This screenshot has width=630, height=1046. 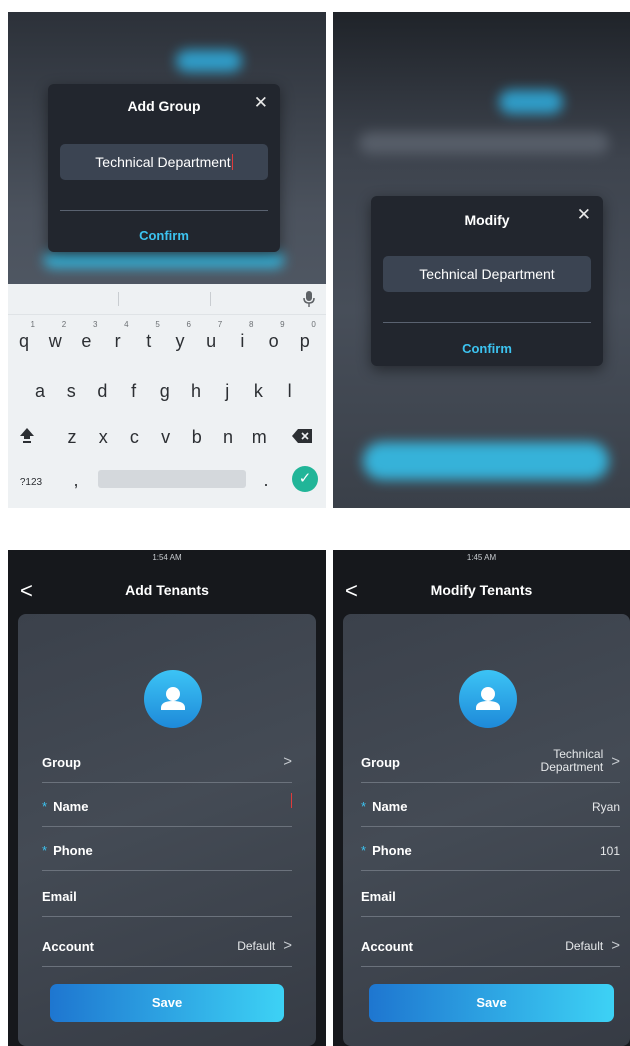 What do you see at coordinates (71, 391) in the screenshot?
I see `key-s: s` at bounding box center [71, 391].